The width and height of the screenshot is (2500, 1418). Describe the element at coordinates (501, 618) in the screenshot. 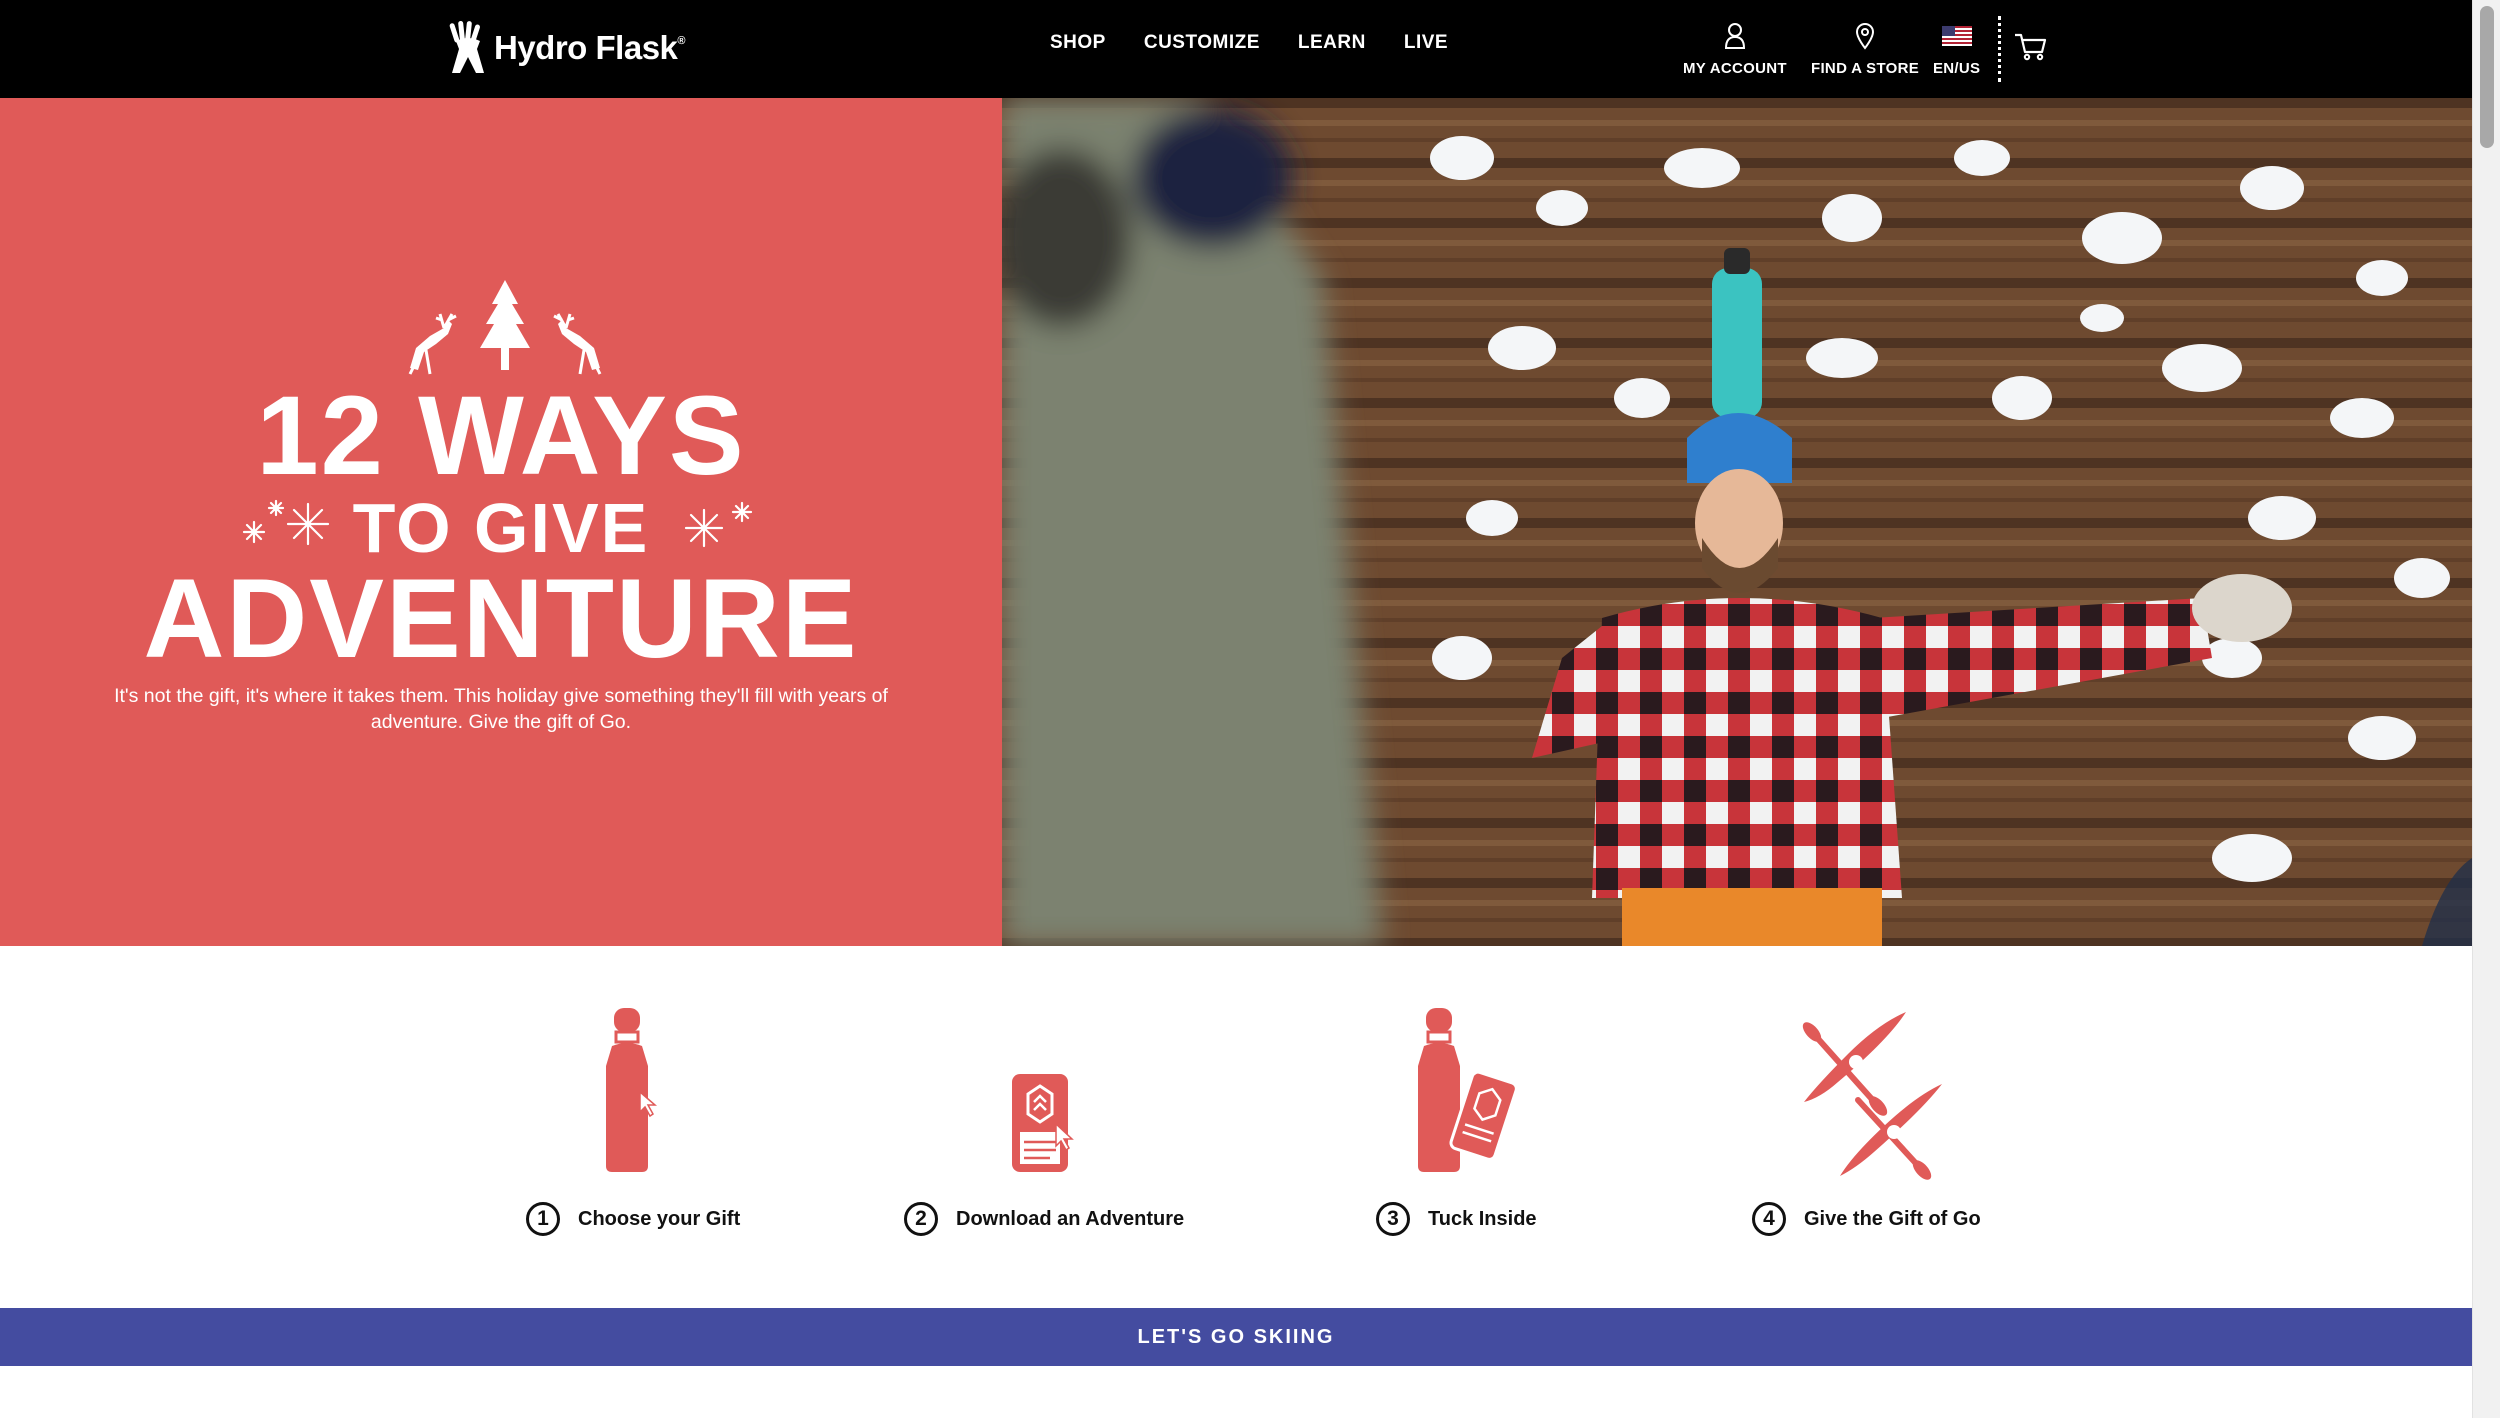

I see `hero-title-line-3: ADVENTURE` at that location.